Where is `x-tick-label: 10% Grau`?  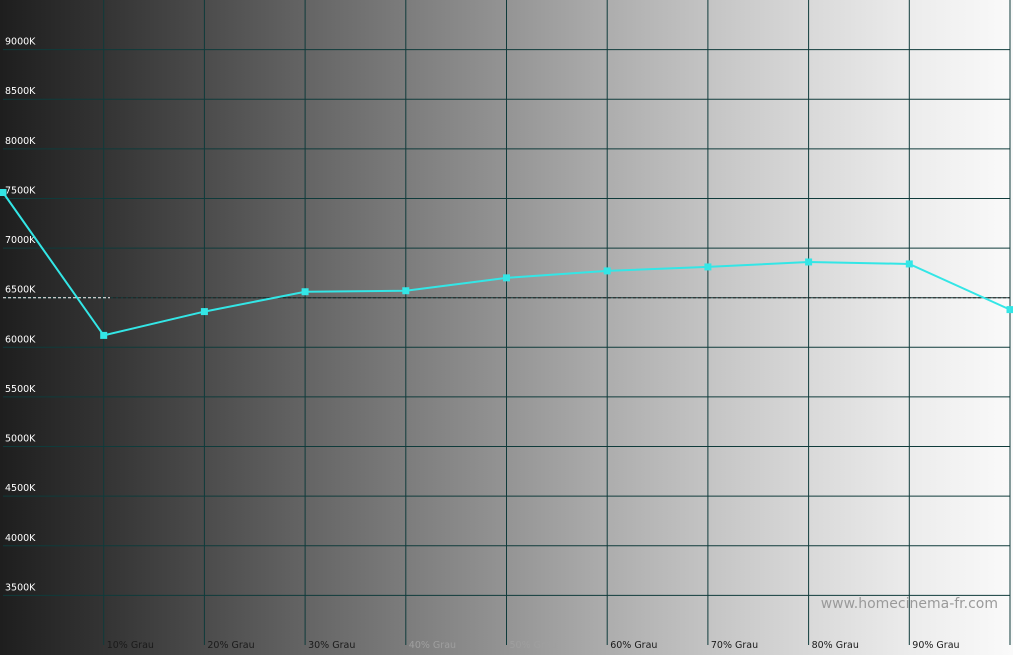 x-tick-label: 10% Grau is located at coordinates (130, 645).